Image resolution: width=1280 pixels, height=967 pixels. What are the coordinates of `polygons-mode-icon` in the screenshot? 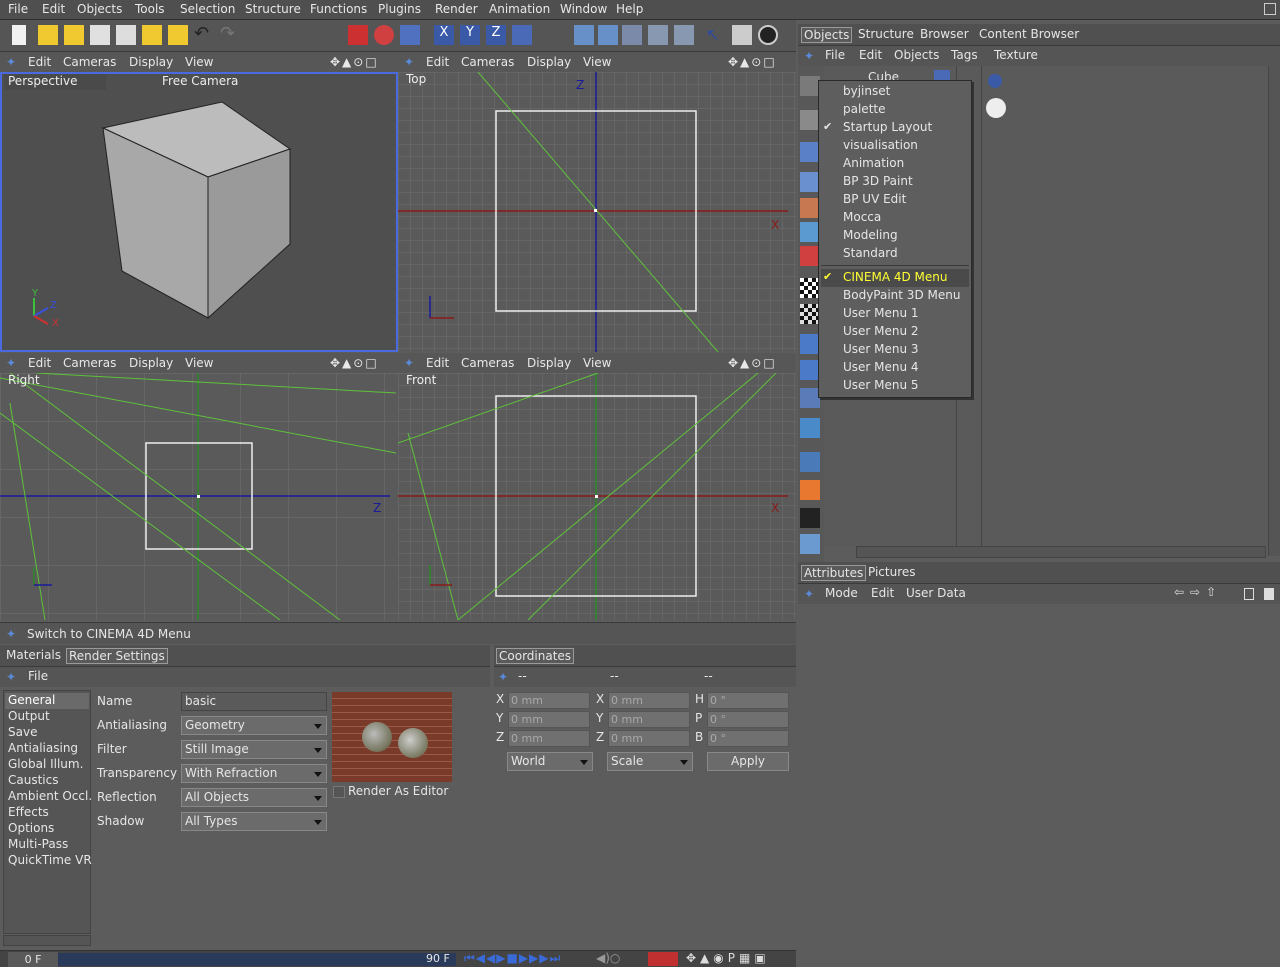 It's located at (810, 256).